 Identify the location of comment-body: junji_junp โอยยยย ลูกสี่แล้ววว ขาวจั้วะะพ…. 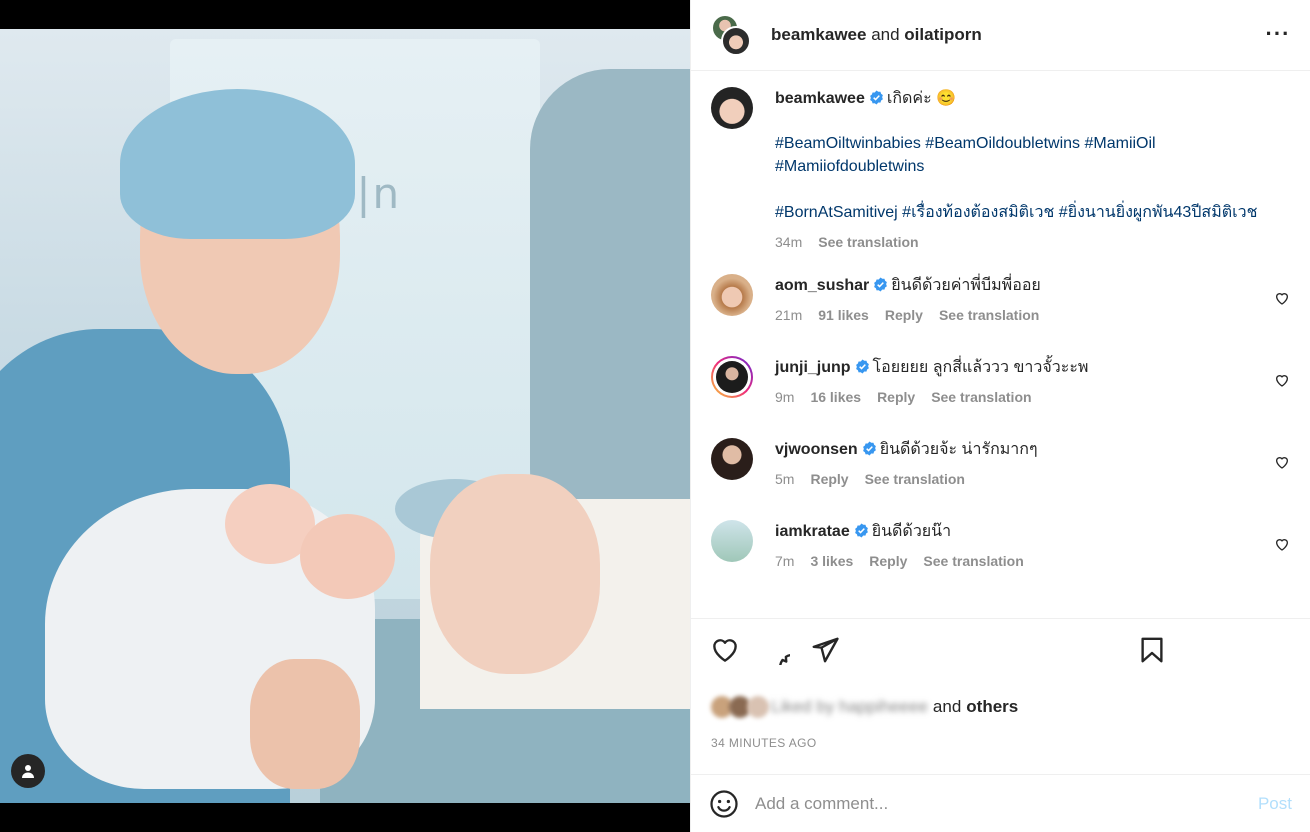
(1032, 388).